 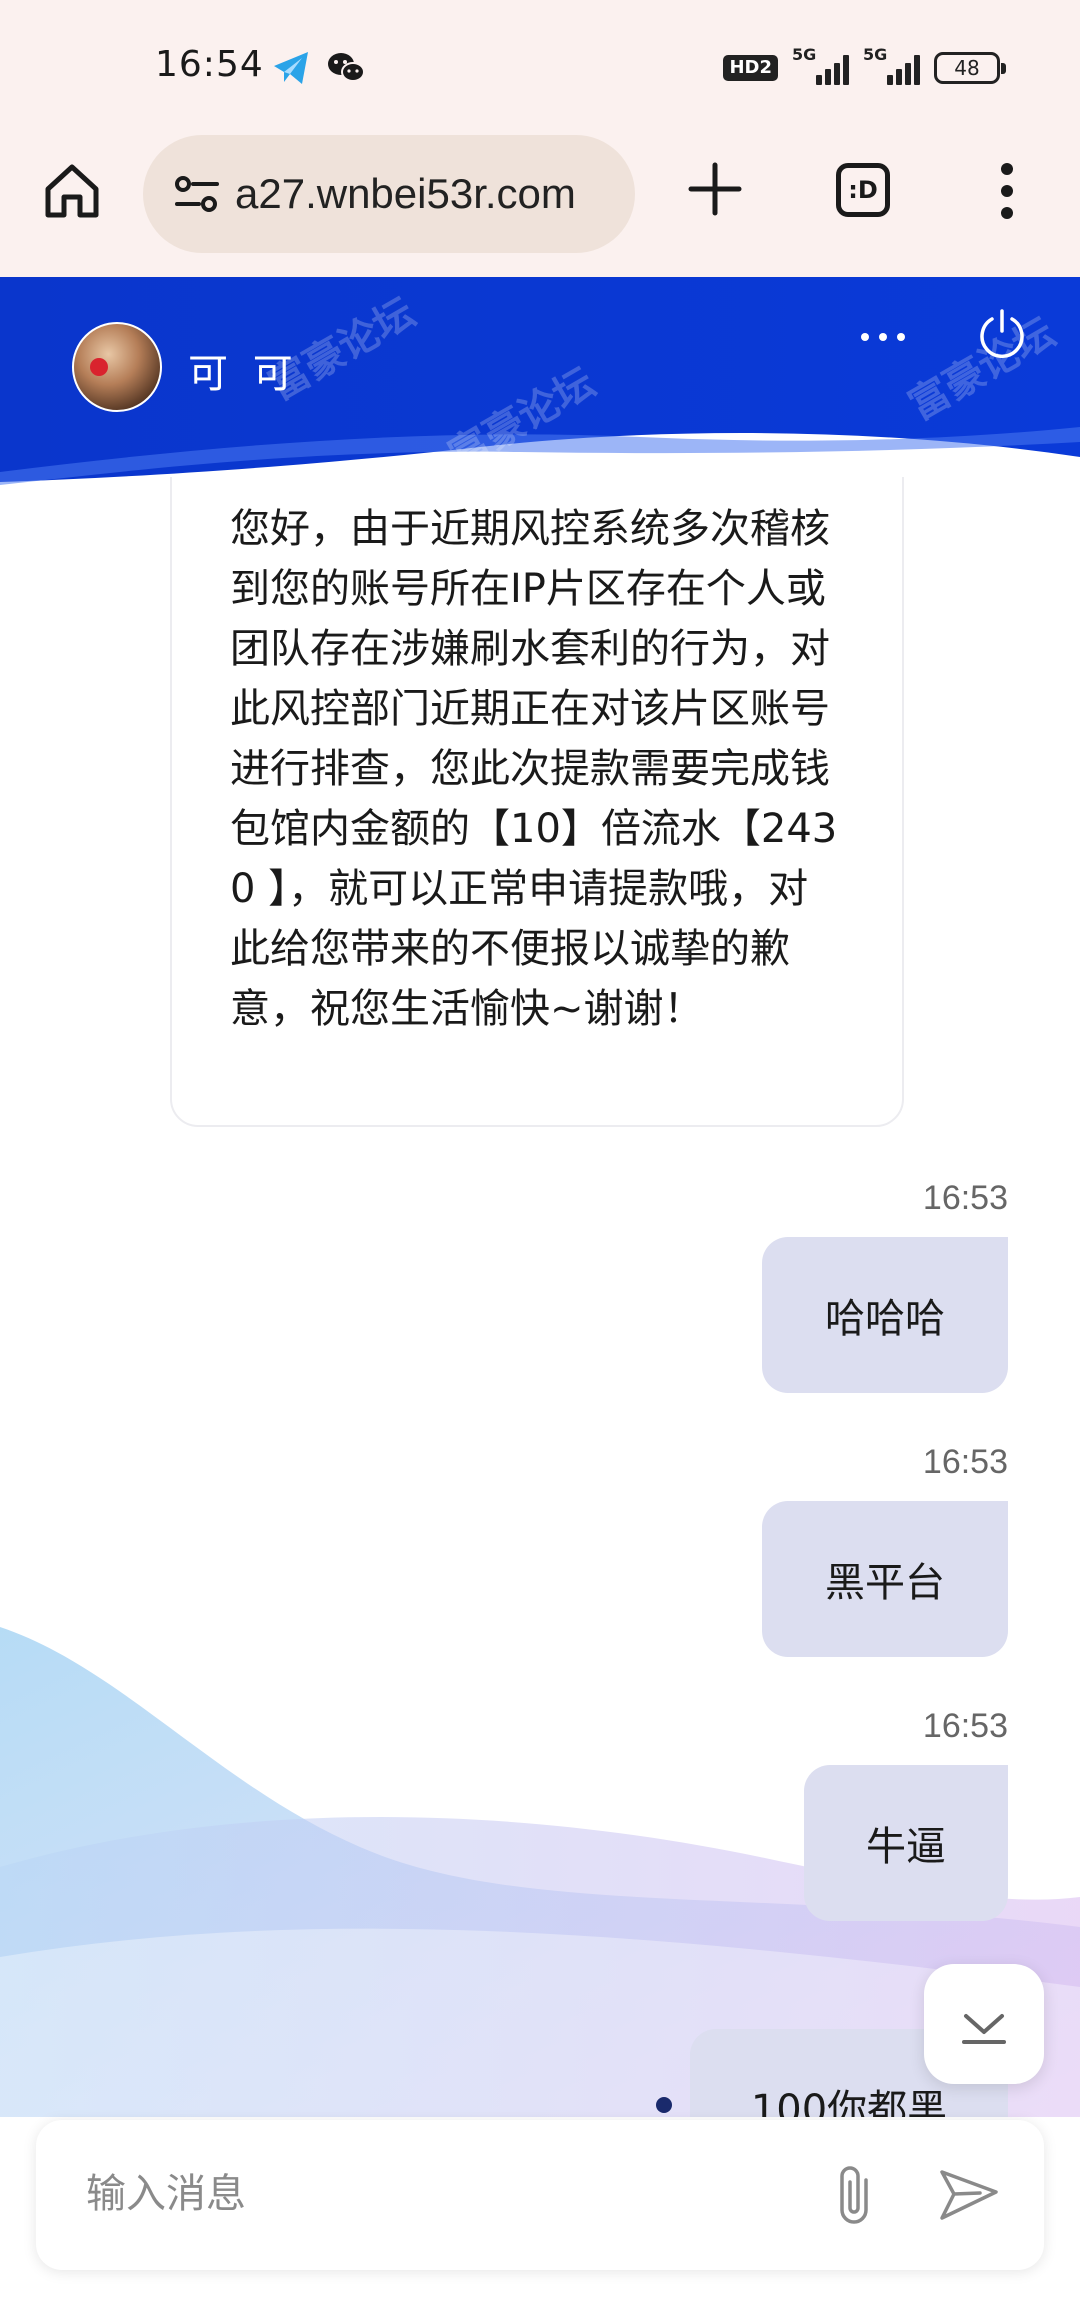 I want to click on outgoing-message-text: 黑平台, so click(x=885, y=1583).